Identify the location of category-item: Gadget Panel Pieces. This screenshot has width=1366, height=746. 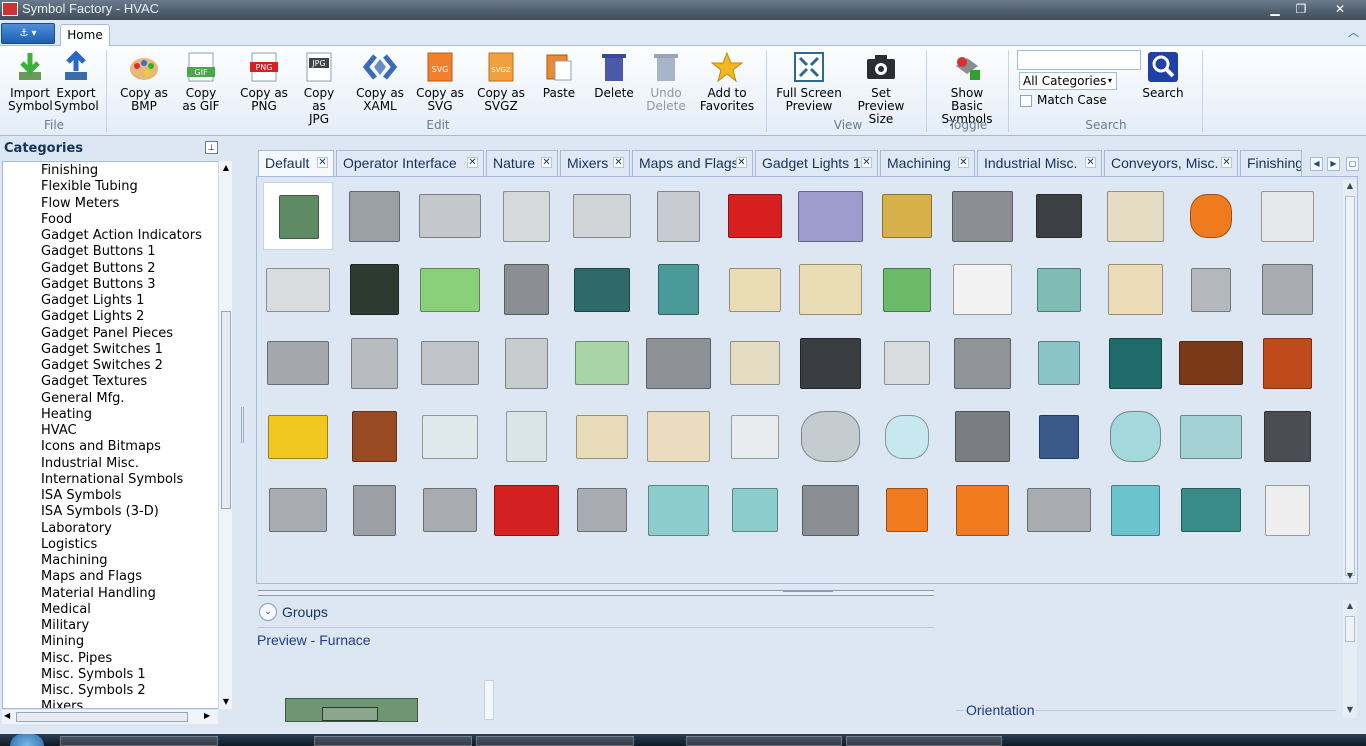
(107, 334).